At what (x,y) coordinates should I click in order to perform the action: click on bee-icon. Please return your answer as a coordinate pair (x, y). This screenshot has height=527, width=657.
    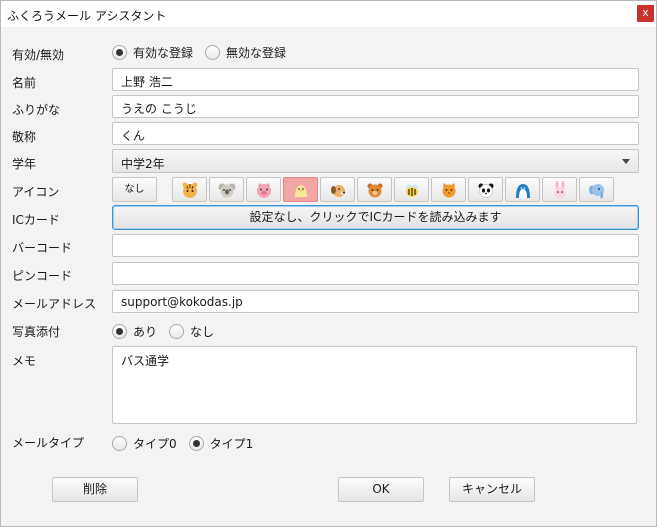
    Looking at the image, I should click on (411, 190).